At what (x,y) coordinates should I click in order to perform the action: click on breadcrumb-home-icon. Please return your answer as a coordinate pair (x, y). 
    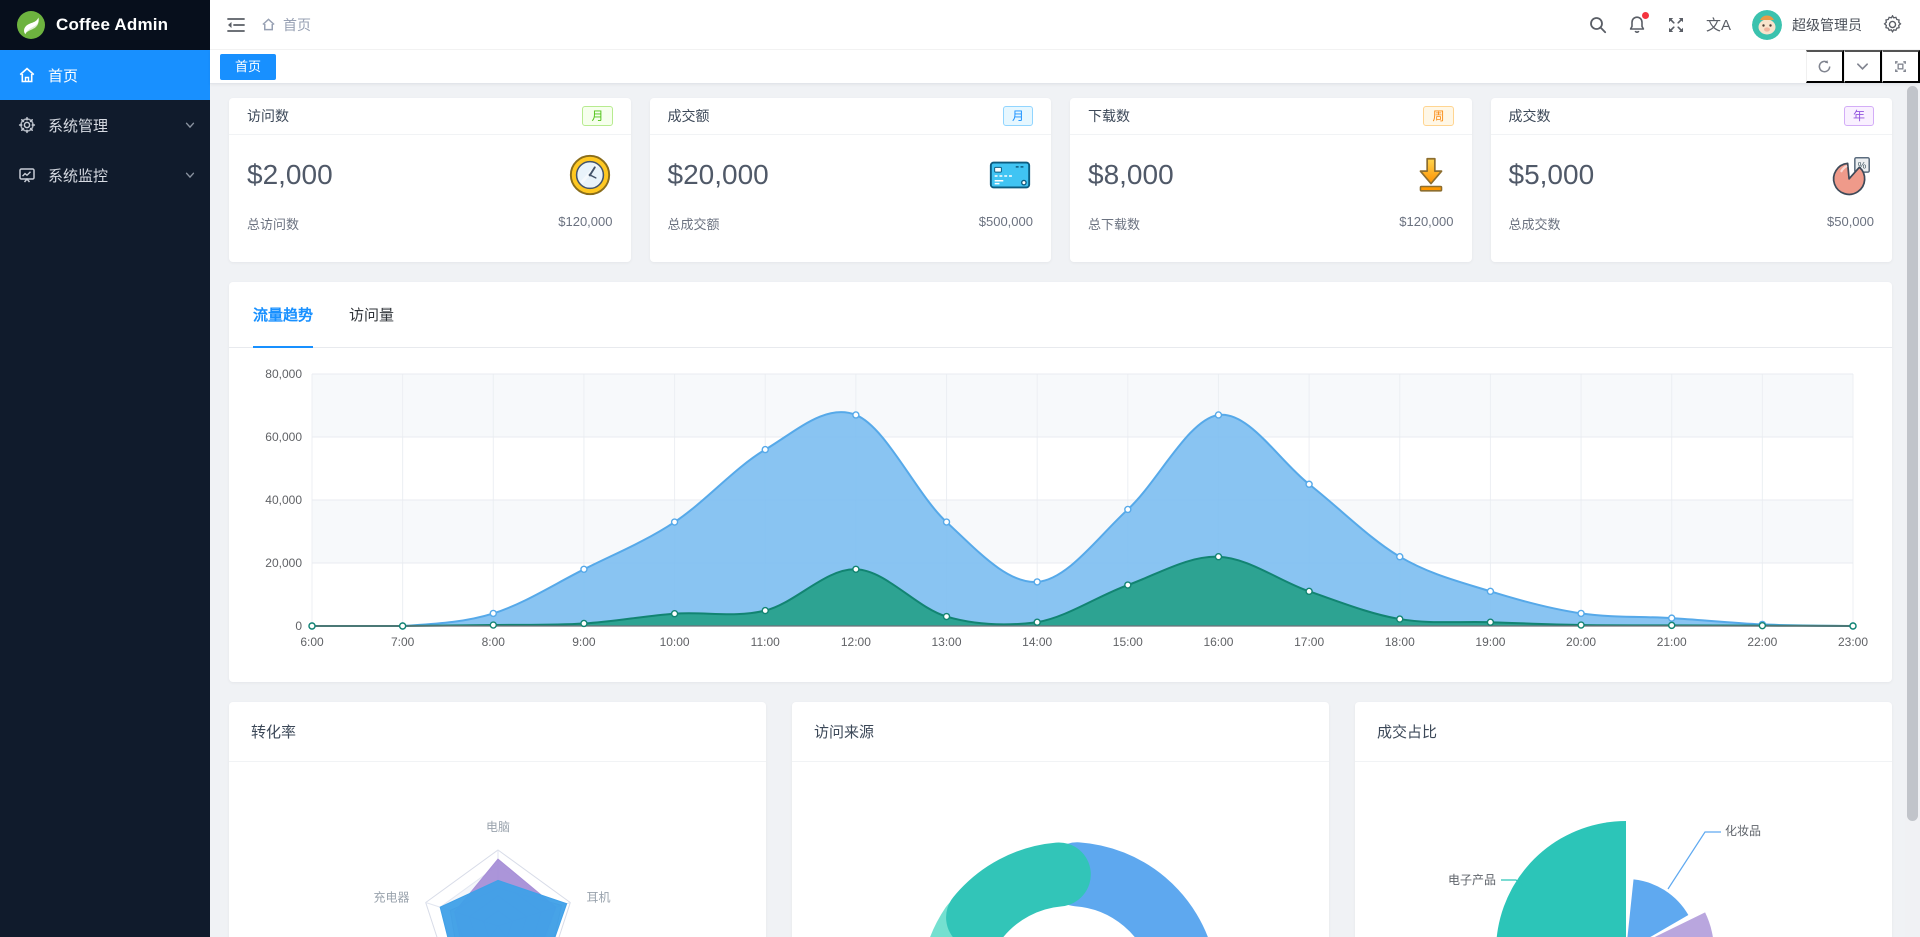
    Looking at the image, I should click on (268, 24).